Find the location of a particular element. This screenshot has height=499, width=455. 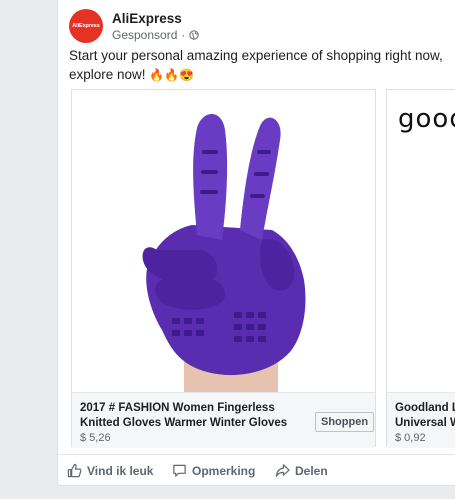

page-avatar: AliExpress is located at coordinates (86, 26).